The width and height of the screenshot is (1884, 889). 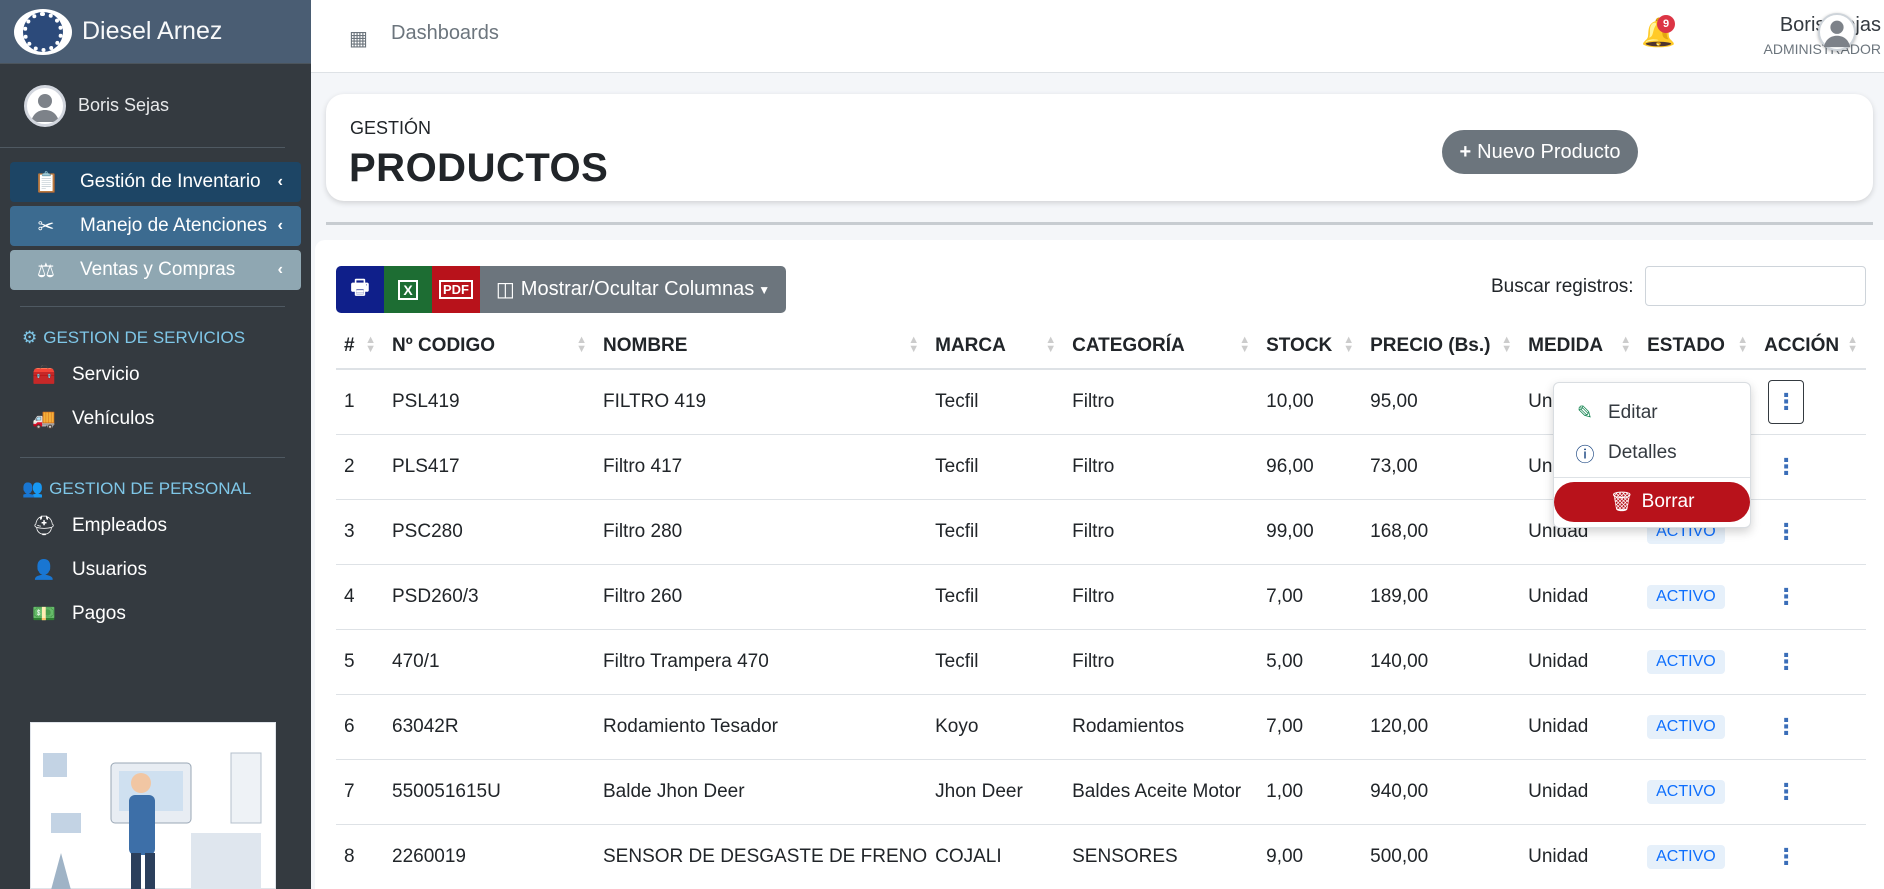 What do you see at coordinates (1441, 402) in the screenshot?
I see `table-cell: 95,00` at bounding box center [1441, 402].